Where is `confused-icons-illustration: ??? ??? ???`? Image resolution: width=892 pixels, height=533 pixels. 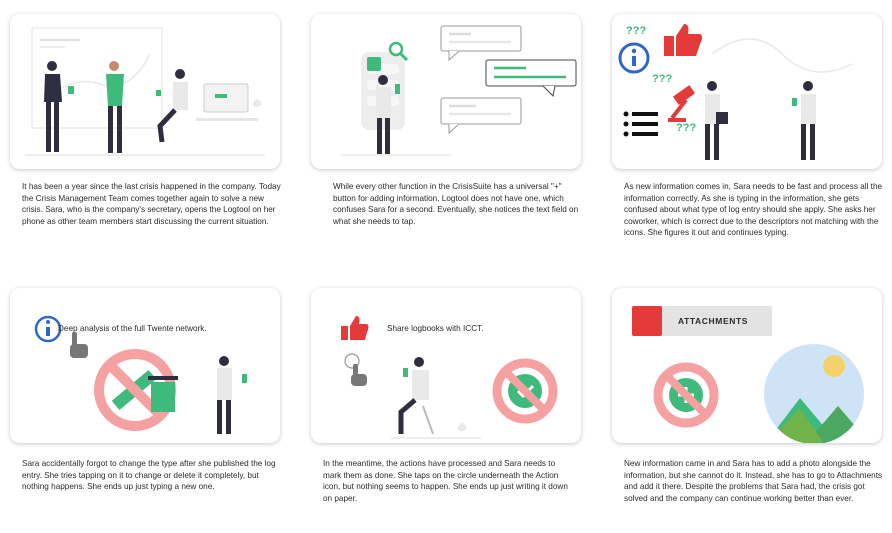
confused-icons-illustration: ??? ??? ??? is located at coordinates (735, 92).